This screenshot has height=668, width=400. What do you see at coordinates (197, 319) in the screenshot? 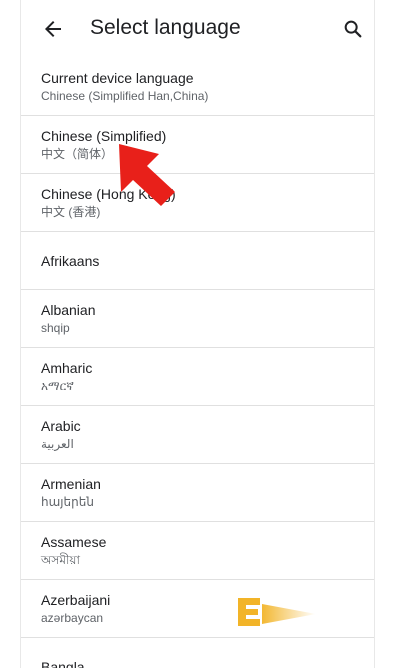
I see `language-item-albanian: Albanian shqip` at bounding box center [197, 319].